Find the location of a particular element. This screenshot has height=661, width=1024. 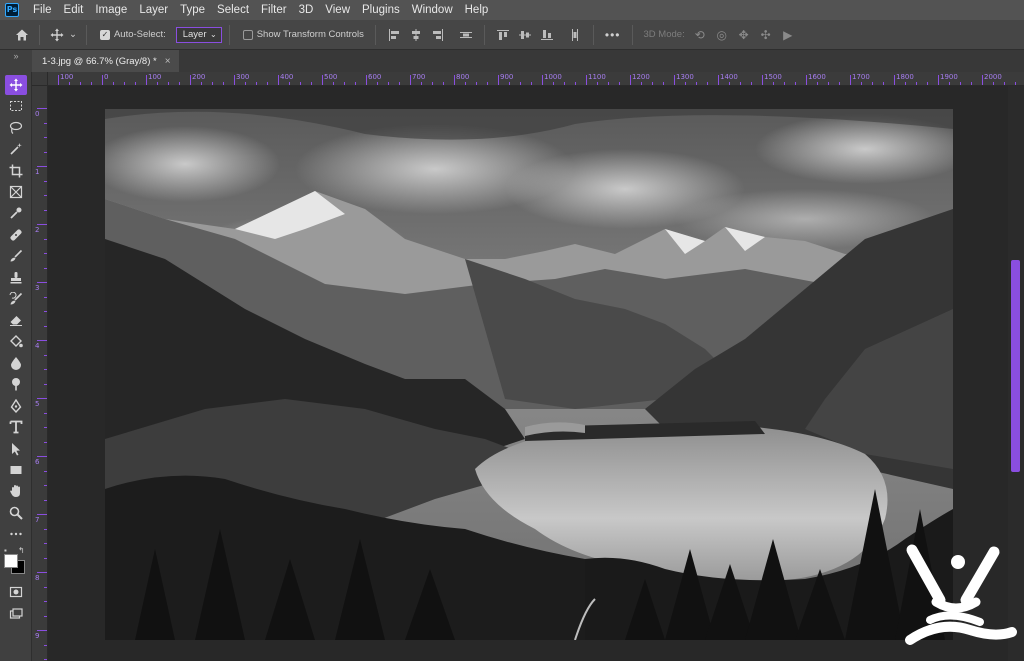

zoom-tool is located at coordinates (16, 513).